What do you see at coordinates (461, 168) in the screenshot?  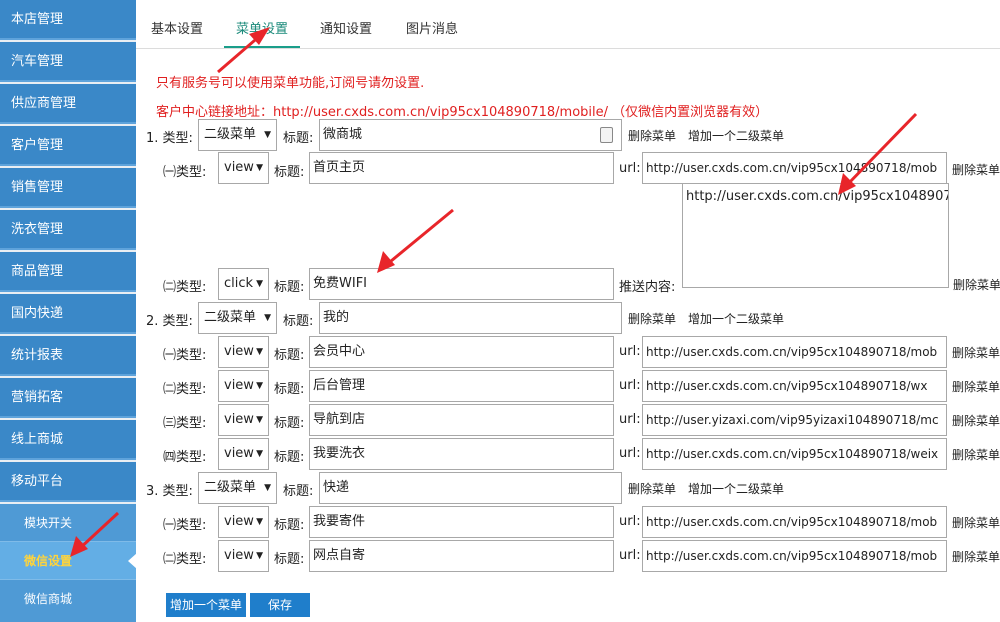 I see `sub-1-1-title-input: 首页主页` at bounding box center [461, 168].